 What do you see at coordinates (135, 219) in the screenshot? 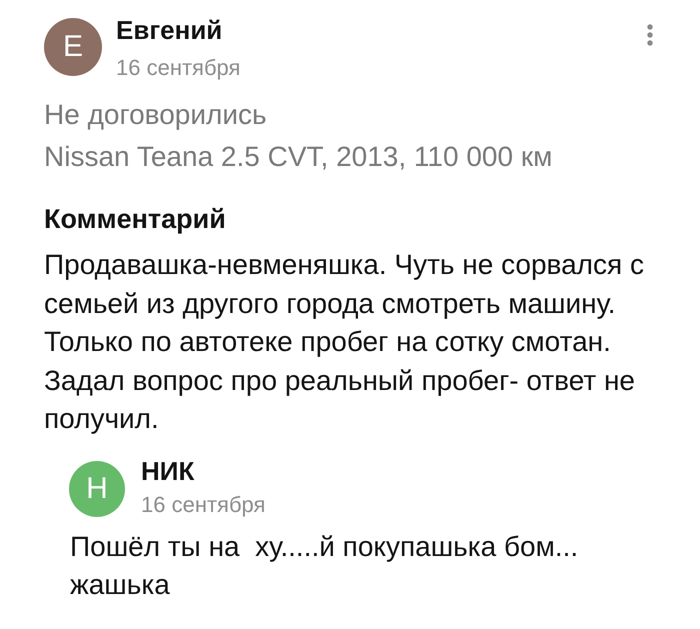
I see `comment-heading: Комментарий` at bounding box center [135, 219].